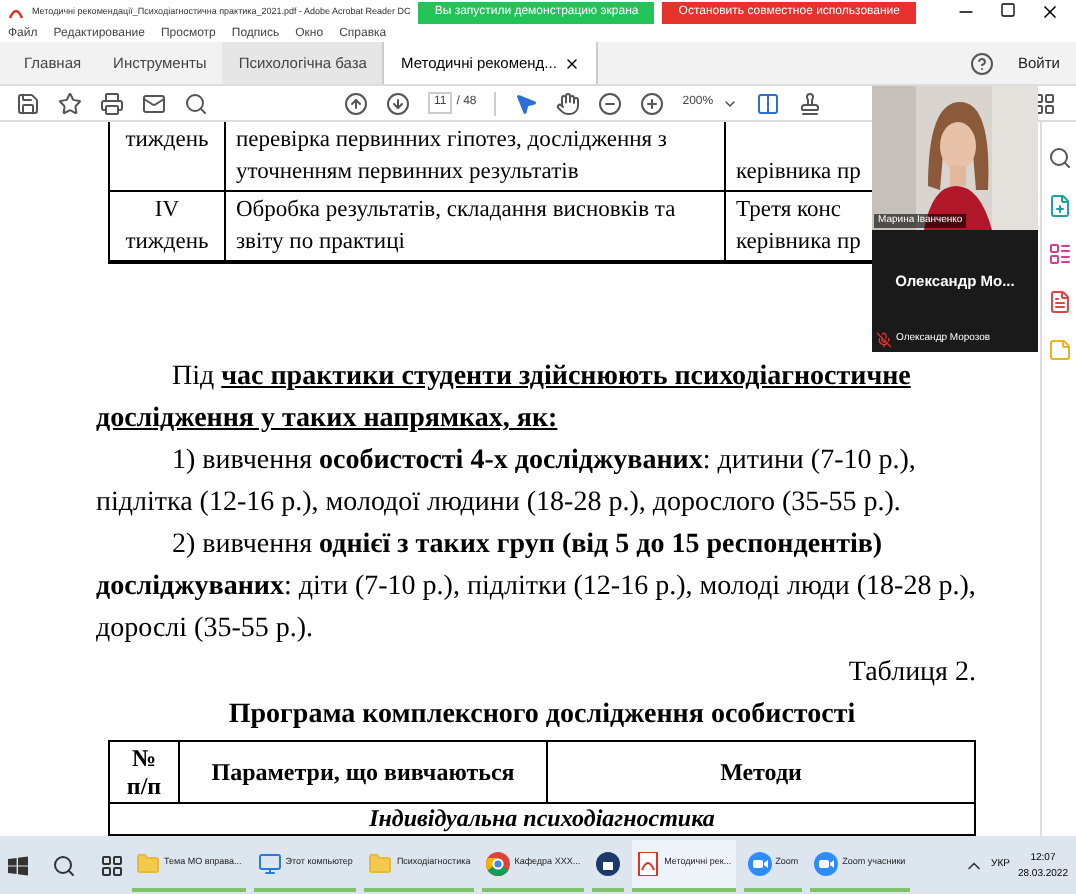 The height and width of the screenshot is (894, 1076). What do you see at coordinates (503, 399) in the screenshot?
I see `paragraph: Під час практики студенти здійснюють психодіагностичне дослідження у таких напрямках, як:` at bounding box center [503, 399].